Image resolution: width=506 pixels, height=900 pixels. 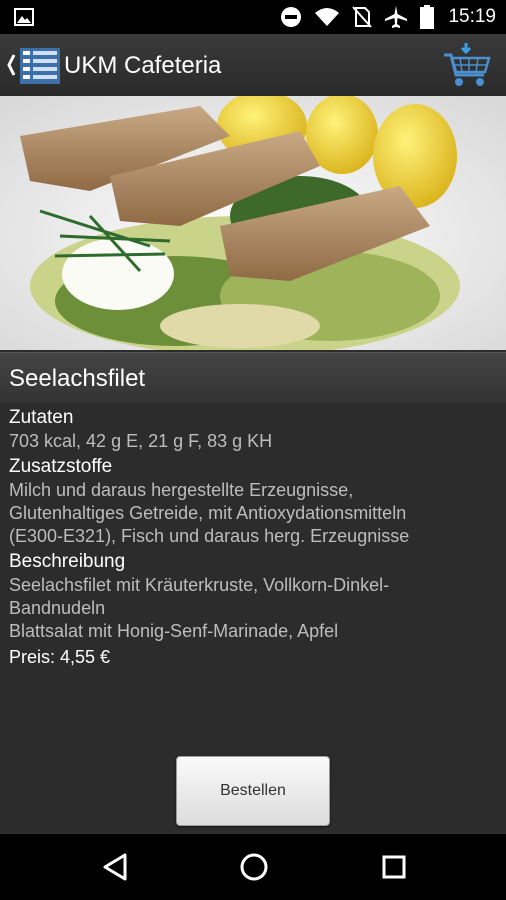 I want to click on section-text-beschreibung-line: Bandnudeln, so click(x=57, y=608).